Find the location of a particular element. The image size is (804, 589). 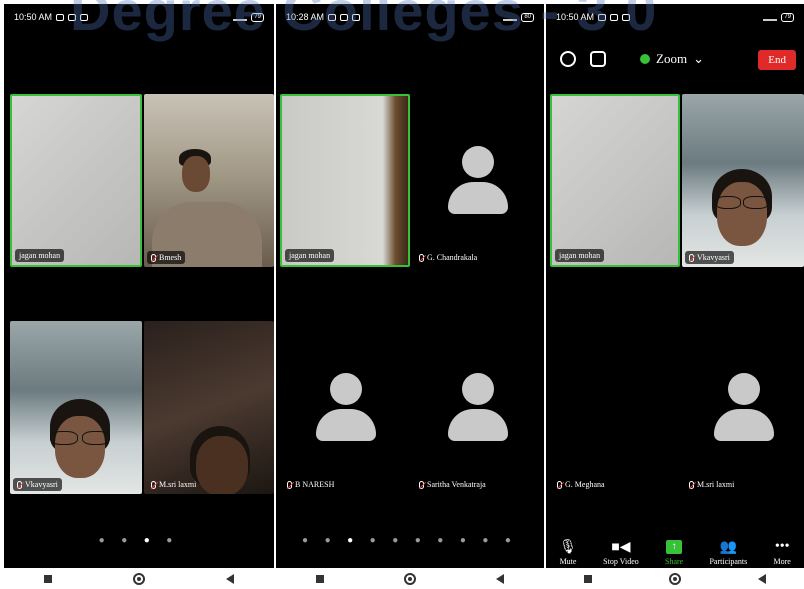

participant-name-label: Saritha Venkatraja is located at coordinates (452, 484).